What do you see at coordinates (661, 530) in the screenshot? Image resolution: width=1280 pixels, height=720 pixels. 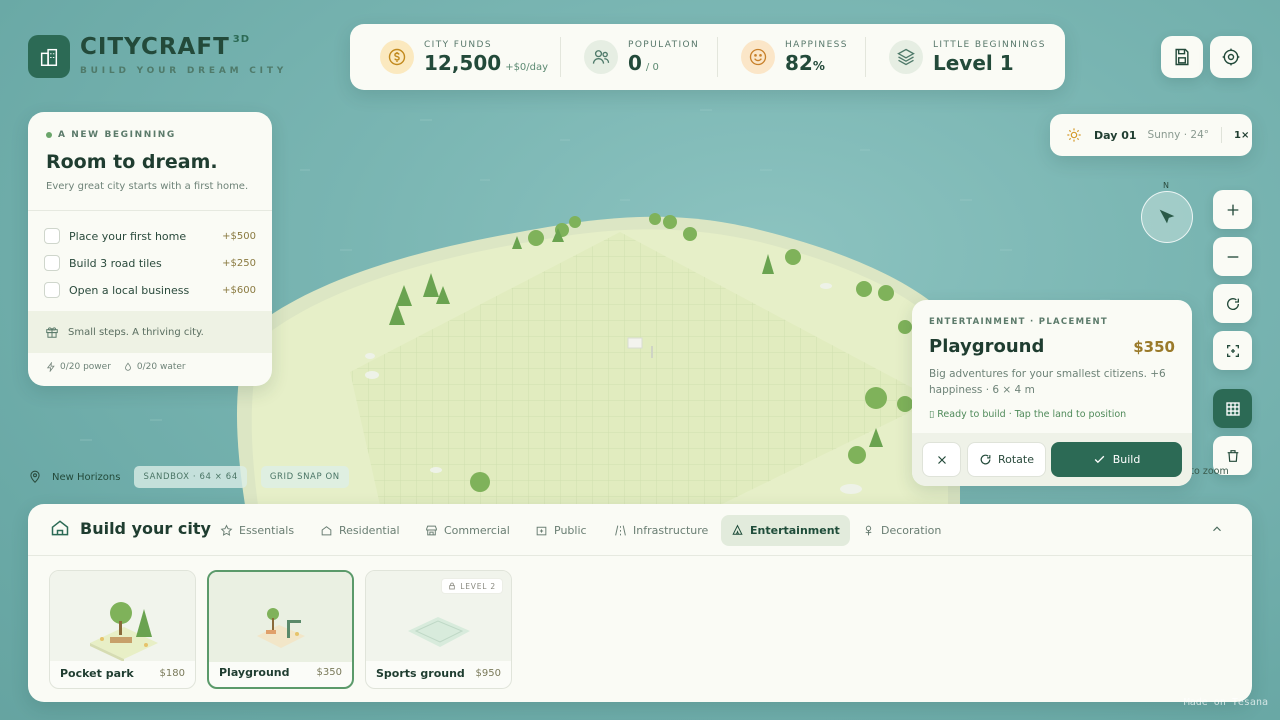 I see `tab-infrastructure: Infrastructure` at bounding box center [661, 530].